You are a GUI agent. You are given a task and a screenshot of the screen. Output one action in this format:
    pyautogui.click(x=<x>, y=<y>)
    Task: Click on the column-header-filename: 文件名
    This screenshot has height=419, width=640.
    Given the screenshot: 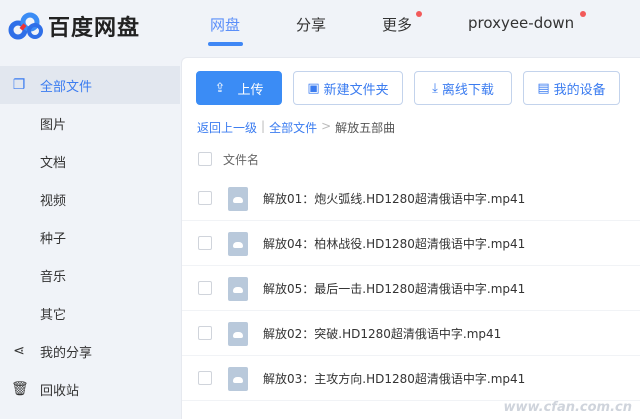 What is the action you would take?
    pyautogui.click(x=241, y=159)
    